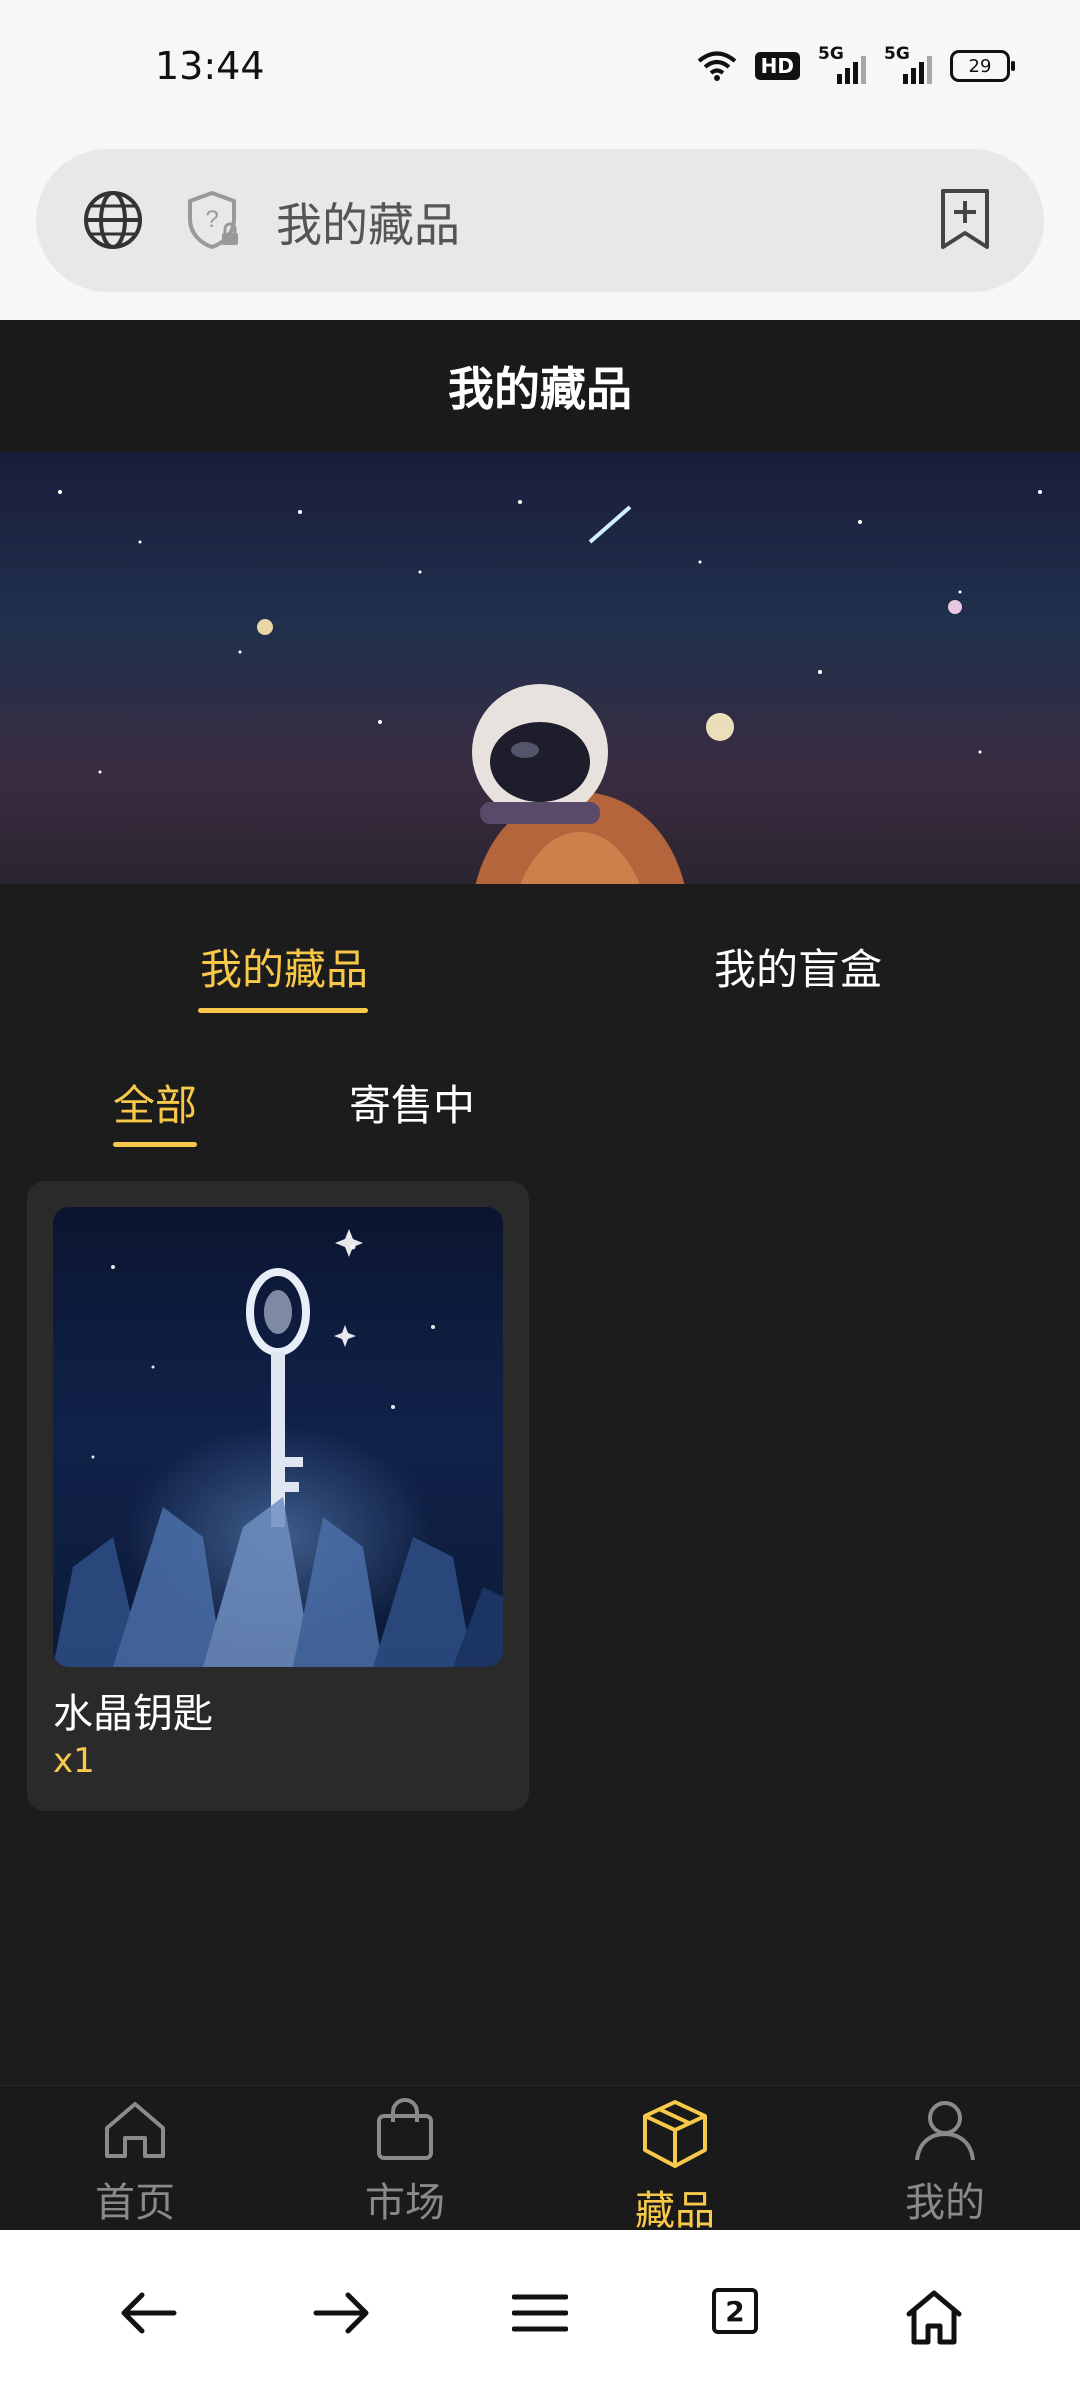 The image size is (1080, 2400). I want to click on tabs-count-button: 2, so click(735, 2311).